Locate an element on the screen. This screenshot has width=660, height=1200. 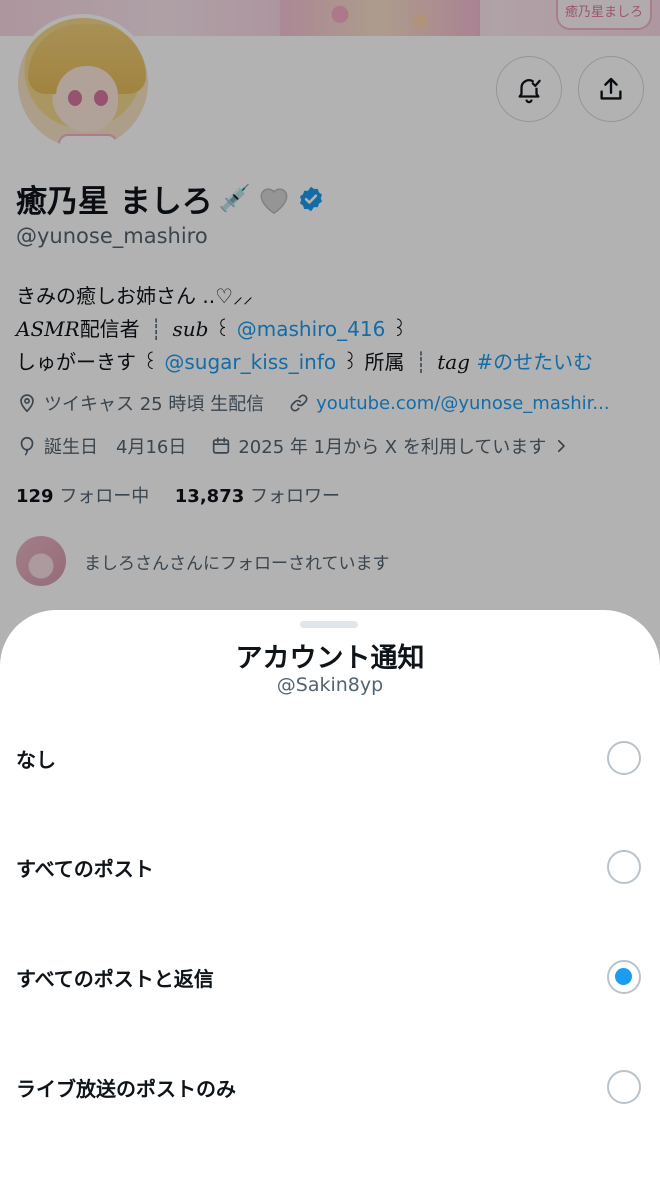
option-label: ライブ放送のポストのみ is located at coordinates (126, 1088).